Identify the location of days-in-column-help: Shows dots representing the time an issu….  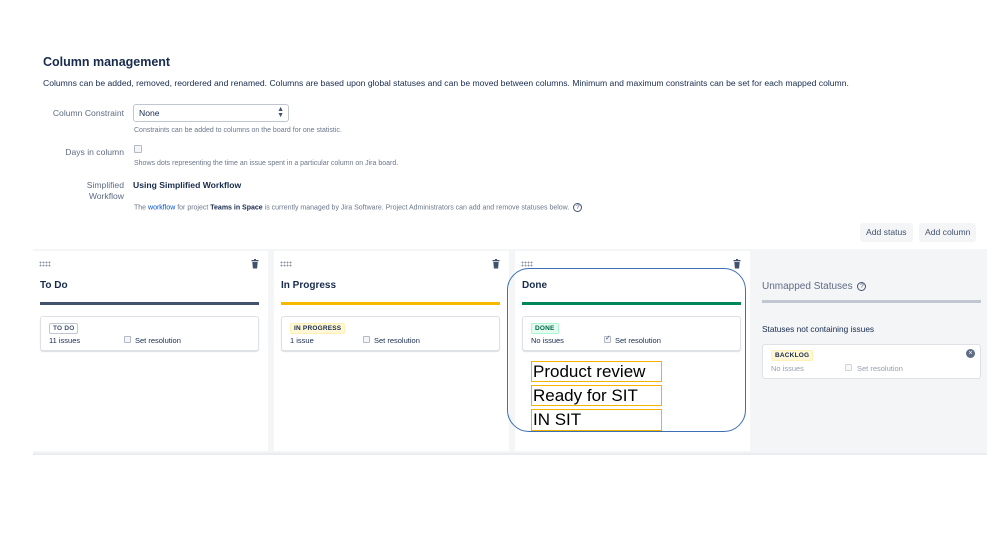
(266, 163).